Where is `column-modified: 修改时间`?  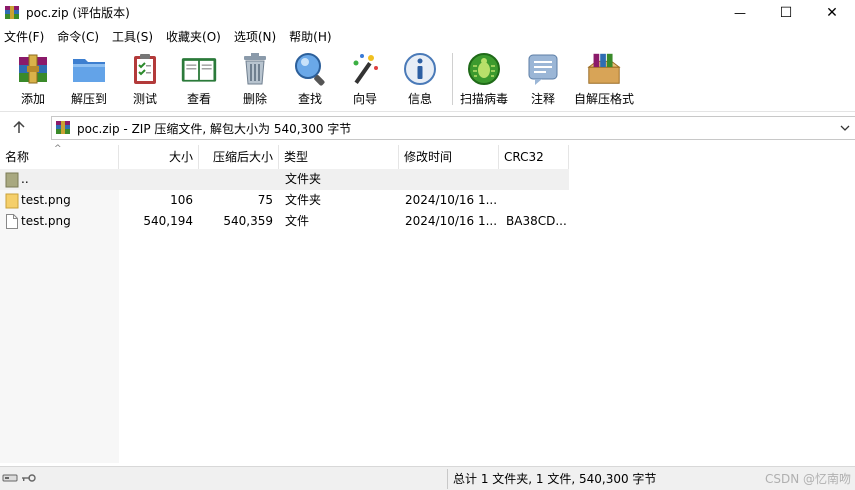
column-modified: 修改时间 is located at coordinates (449, 157).